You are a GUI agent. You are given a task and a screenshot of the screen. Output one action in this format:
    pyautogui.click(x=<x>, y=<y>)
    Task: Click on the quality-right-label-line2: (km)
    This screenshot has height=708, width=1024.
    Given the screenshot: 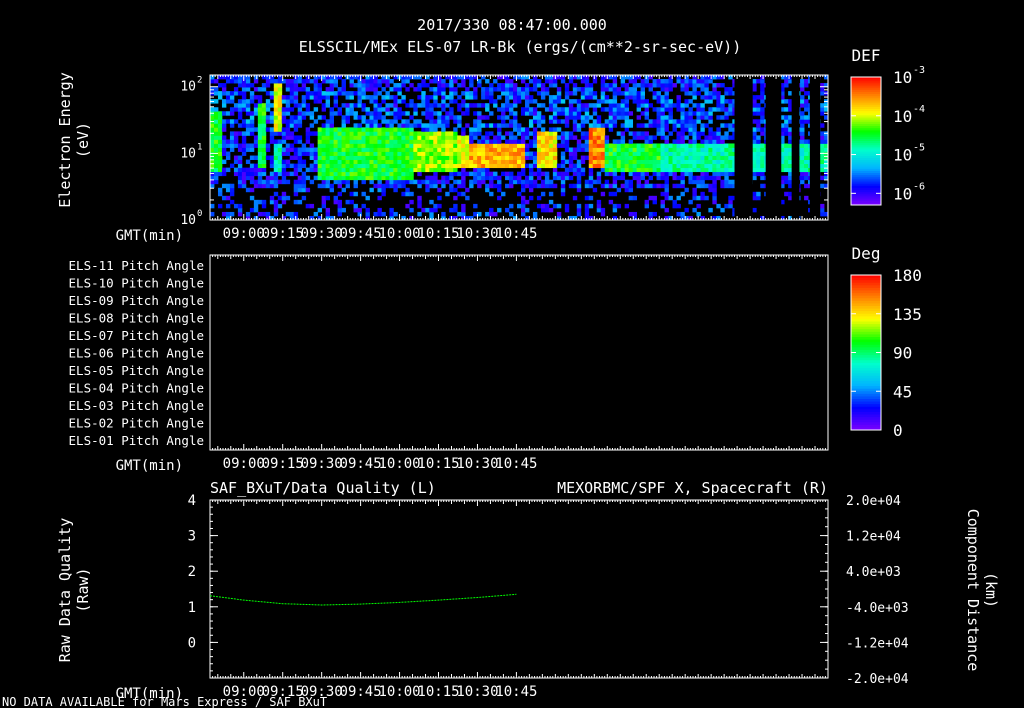 What is the action you would take?
    pyautogui.click(x=991, y=590)
    